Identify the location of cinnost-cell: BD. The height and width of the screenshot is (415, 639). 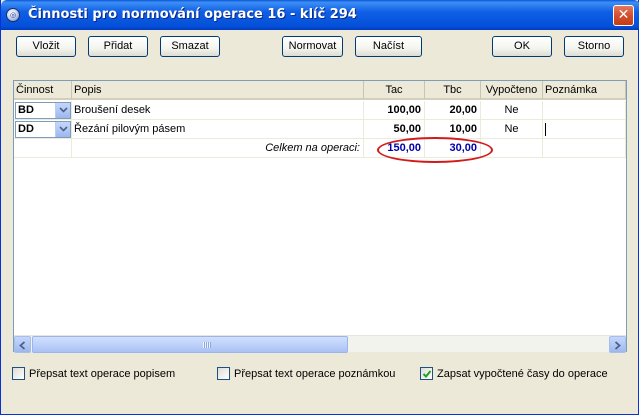
(43, 110).